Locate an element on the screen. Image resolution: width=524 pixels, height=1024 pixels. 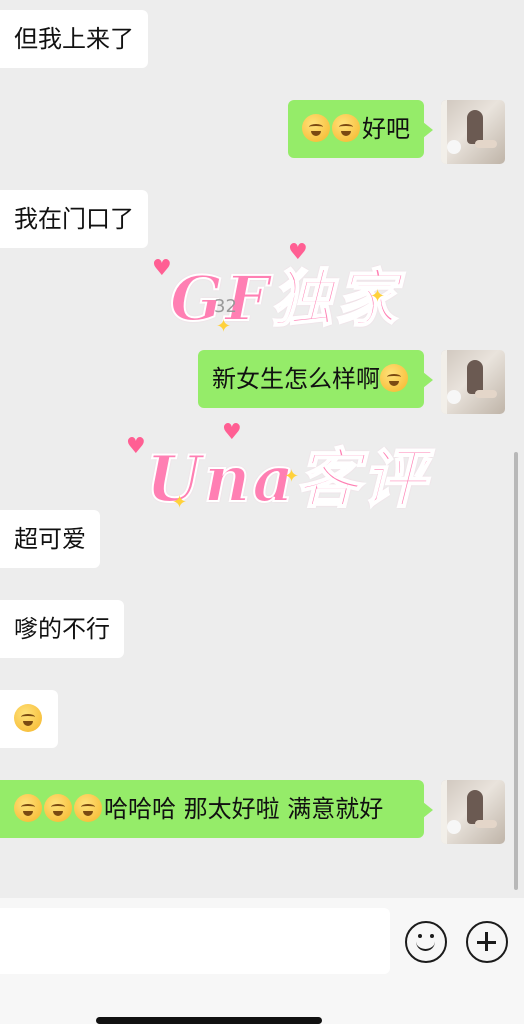
smile-face-icon is located at coordinates (426, 942).